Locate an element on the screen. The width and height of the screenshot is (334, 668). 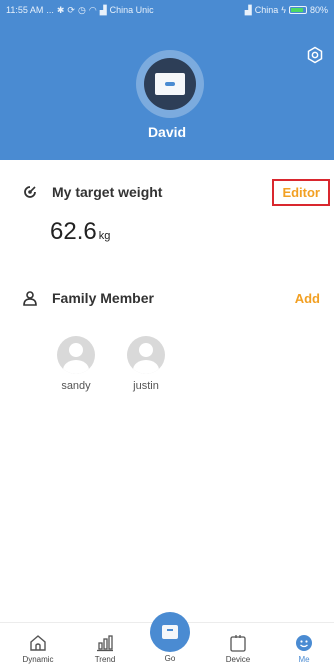
editor-button: Editor is located at coordinates (301, 192).